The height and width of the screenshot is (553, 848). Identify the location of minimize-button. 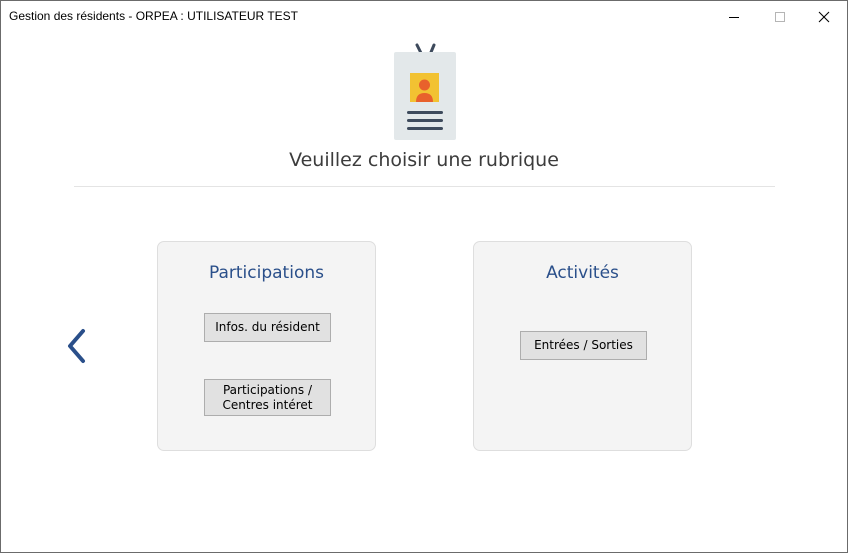
(734, 16).